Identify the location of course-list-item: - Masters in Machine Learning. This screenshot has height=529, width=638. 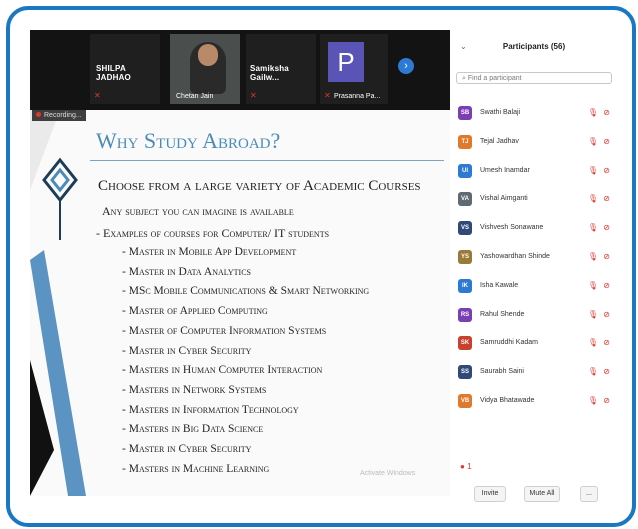
(196, 468).